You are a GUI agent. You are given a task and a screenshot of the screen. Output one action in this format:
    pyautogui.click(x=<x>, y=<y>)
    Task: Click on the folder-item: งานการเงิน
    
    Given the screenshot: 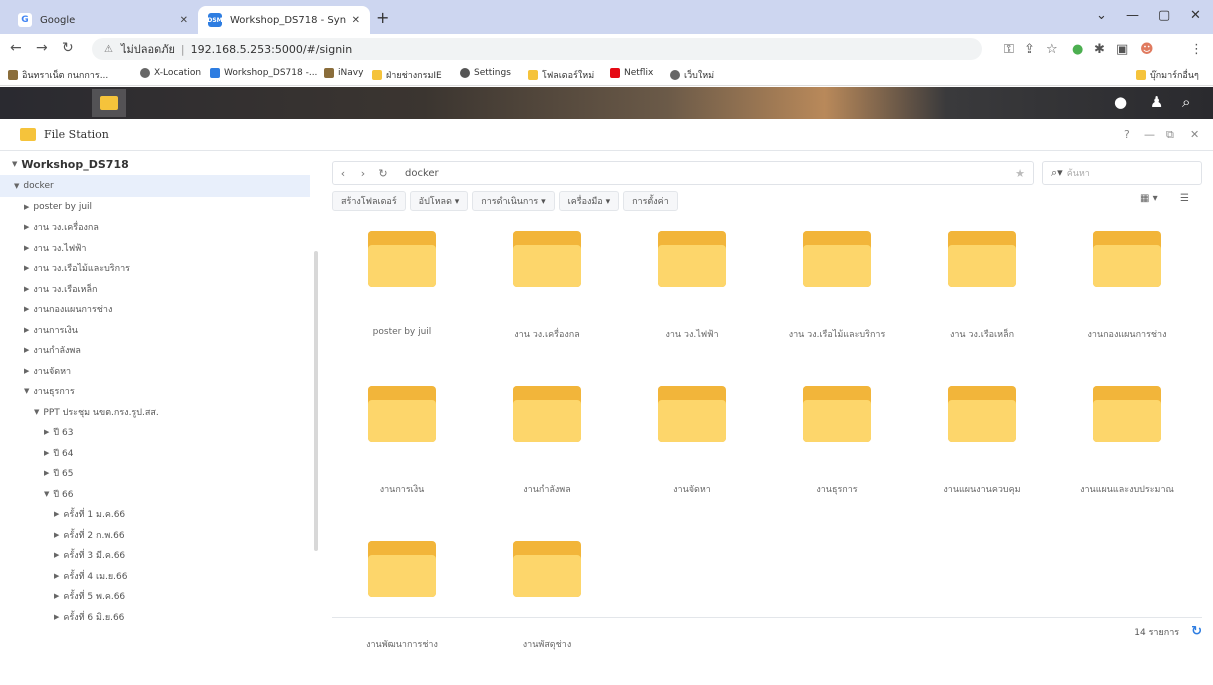 What is the action you would take?
    pyautogui.click(x=402, y=455)
    